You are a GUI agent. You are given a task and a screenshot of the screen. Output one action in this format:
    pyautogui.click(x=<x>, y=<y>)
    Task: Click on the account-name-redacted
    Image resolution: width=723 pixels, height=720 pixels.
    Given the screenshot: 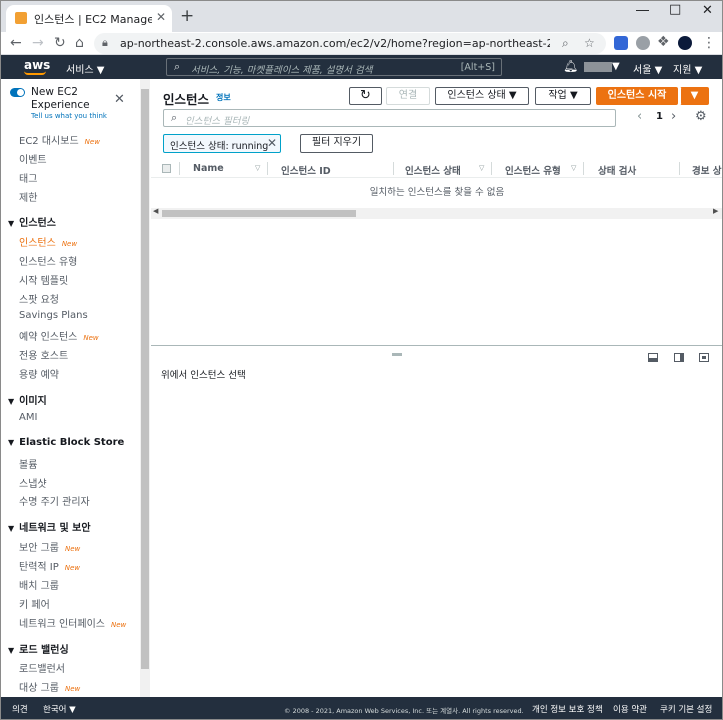 What is the action you would take?
    pyautogui.click(x=598, y=67)
    